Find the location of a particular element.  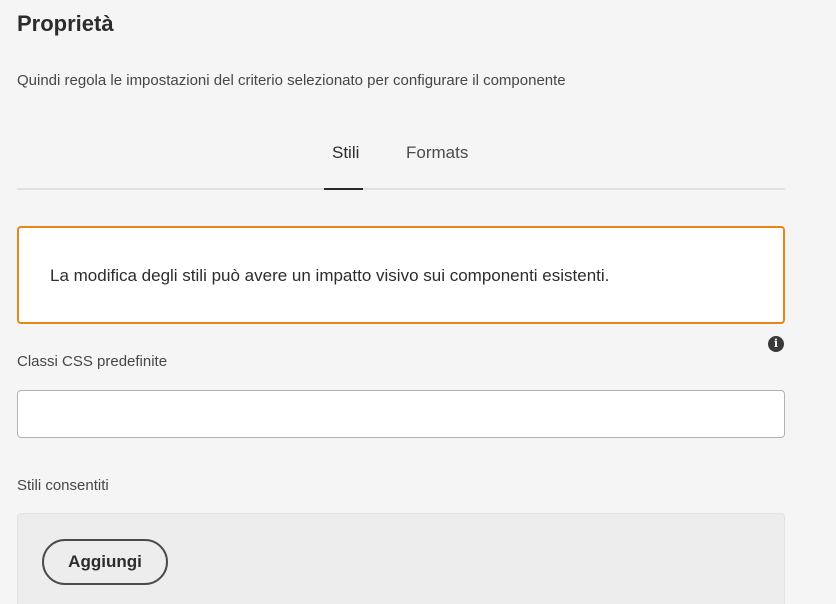

info-icon: i is located at coordinates (776, 344).